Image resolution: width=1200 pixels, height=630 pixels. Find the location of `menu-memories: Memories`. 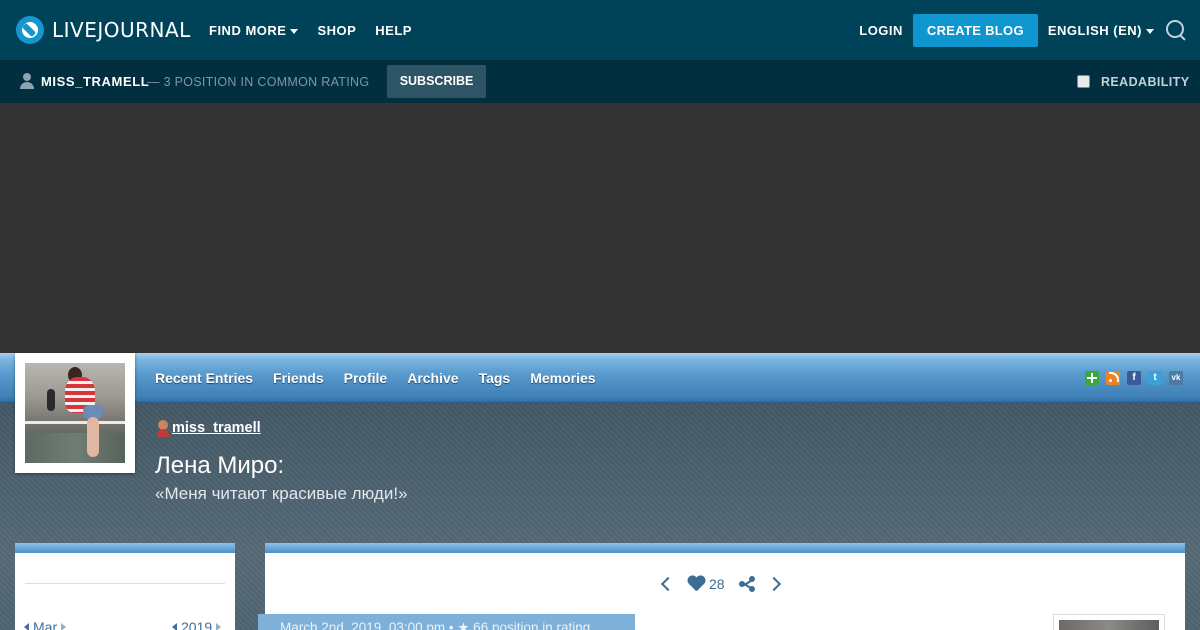

menu-memories: Memories is located at coordinates (562, 378).